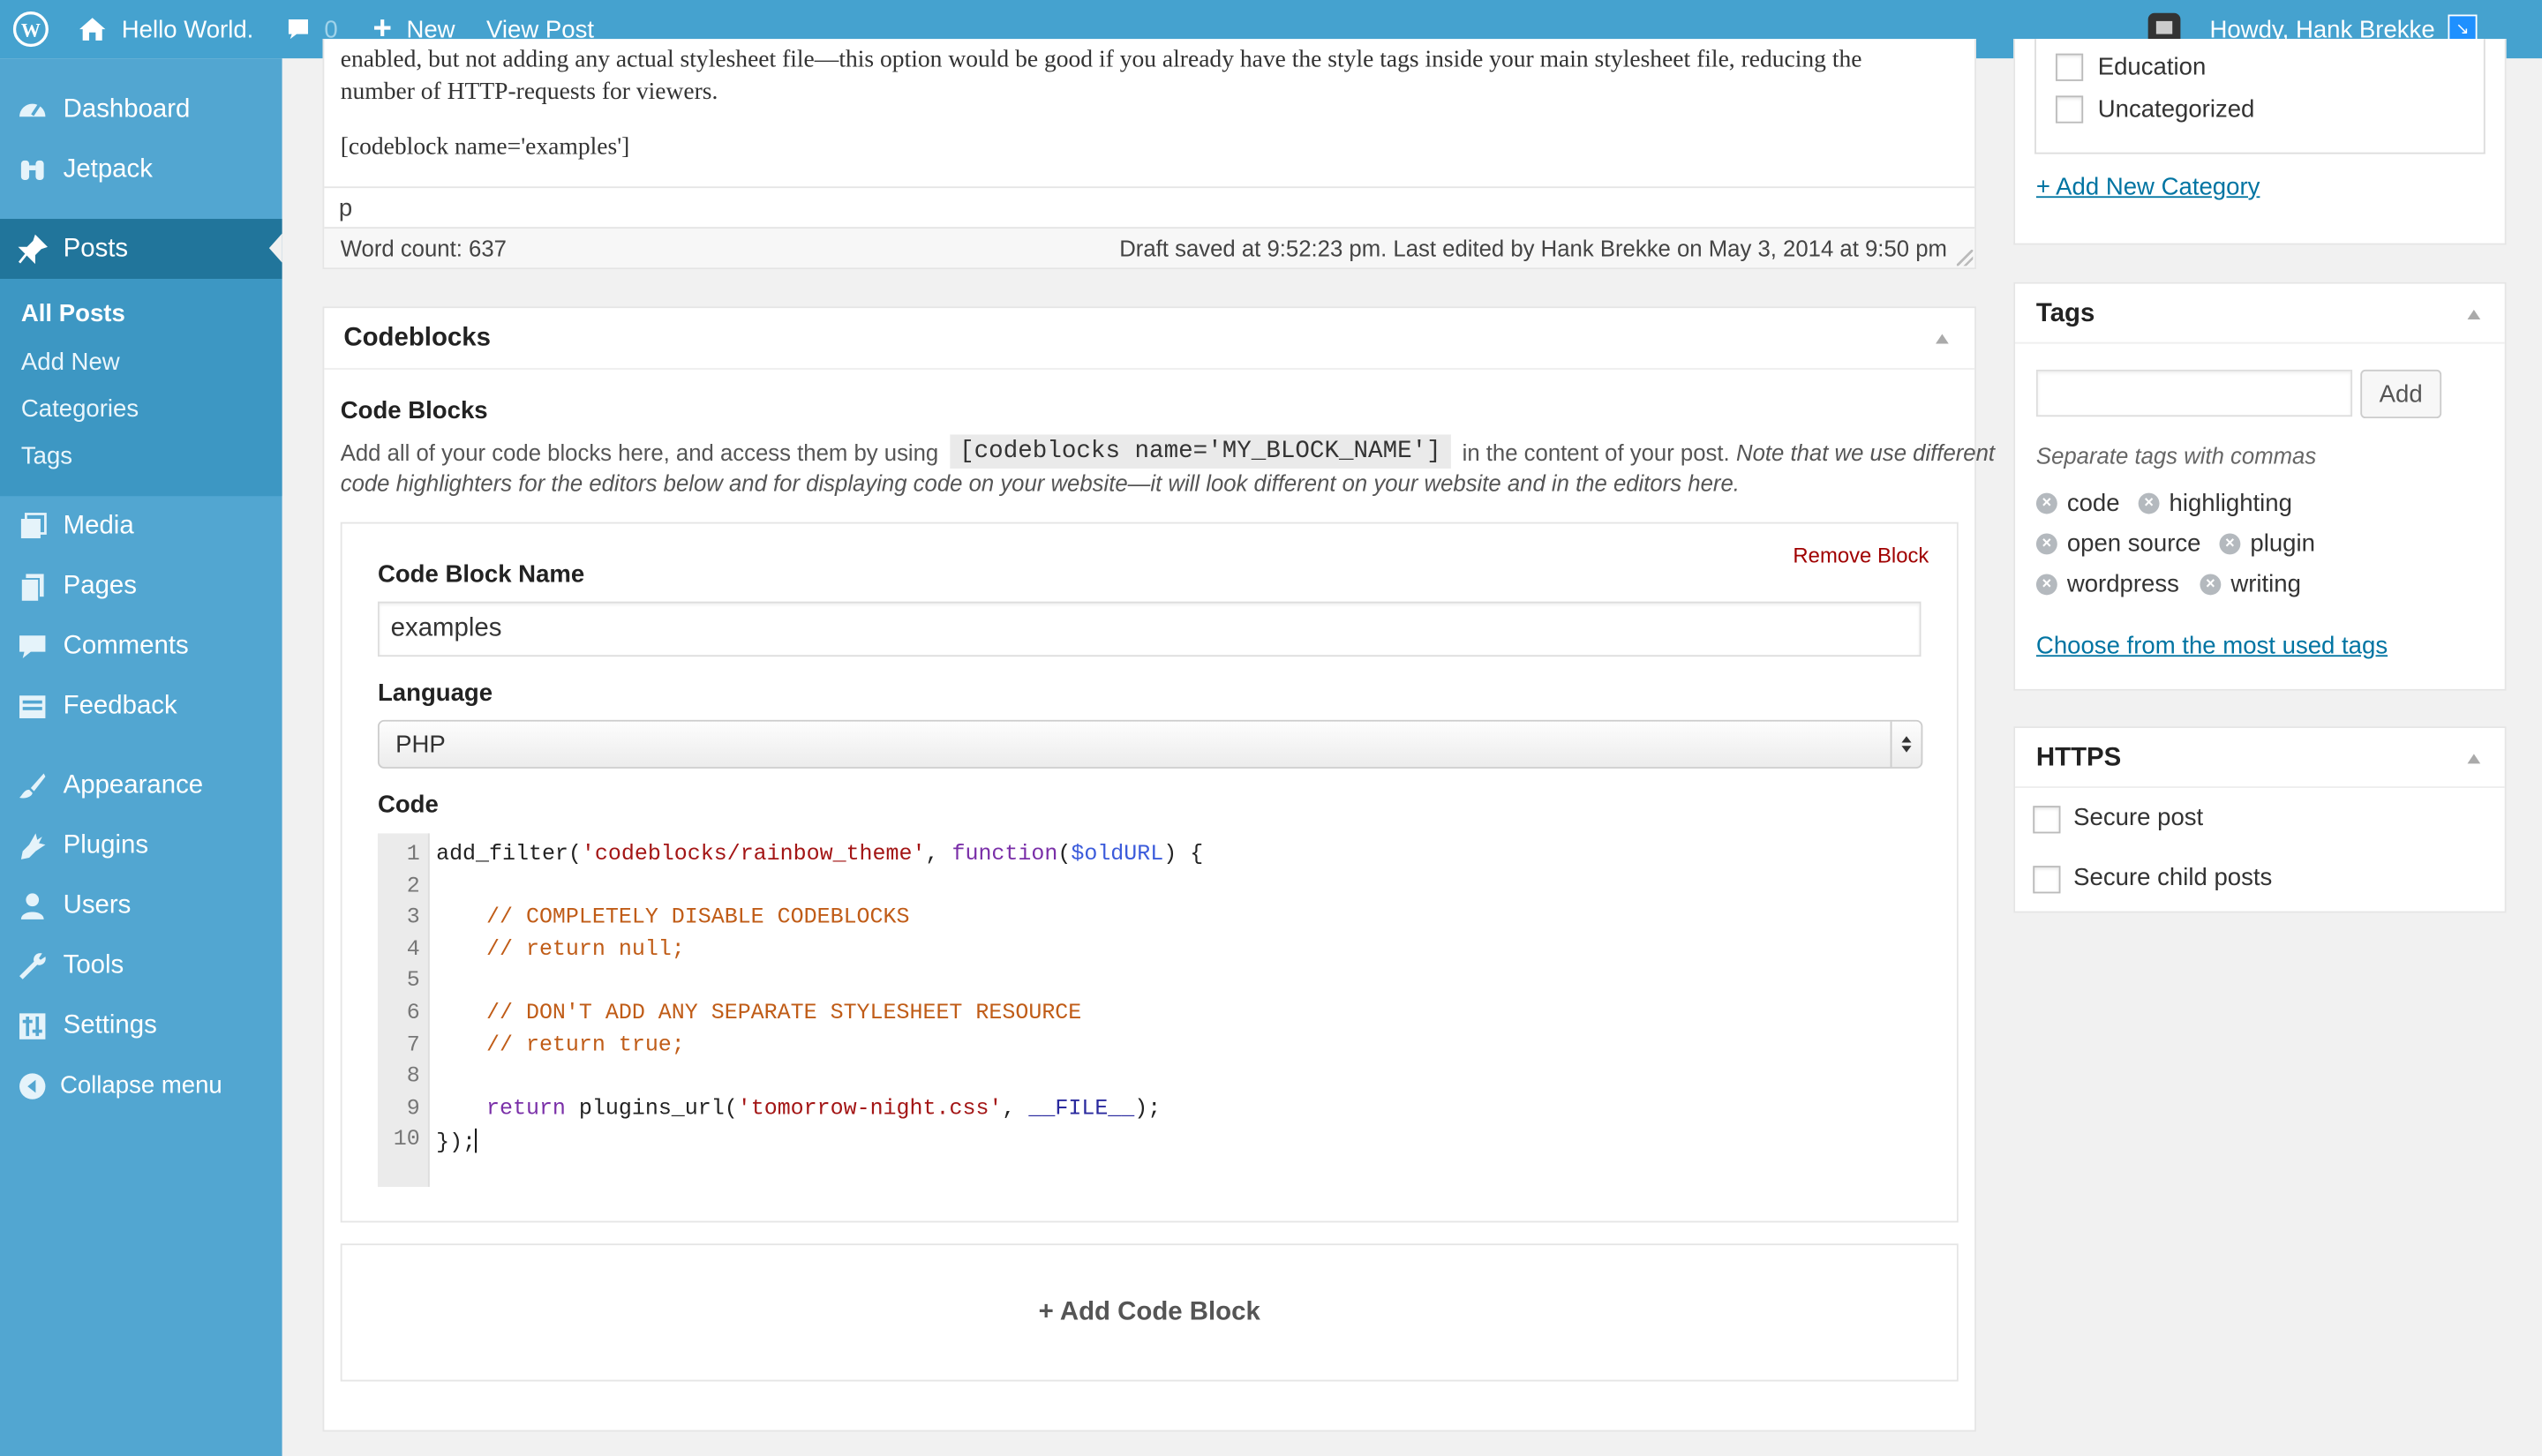 Image resolution: width=2542 pixels, height=1456 pixels. Describe the element at coordinates (141, 905) in the screenshot. I see `menu-users: Users` at that location.